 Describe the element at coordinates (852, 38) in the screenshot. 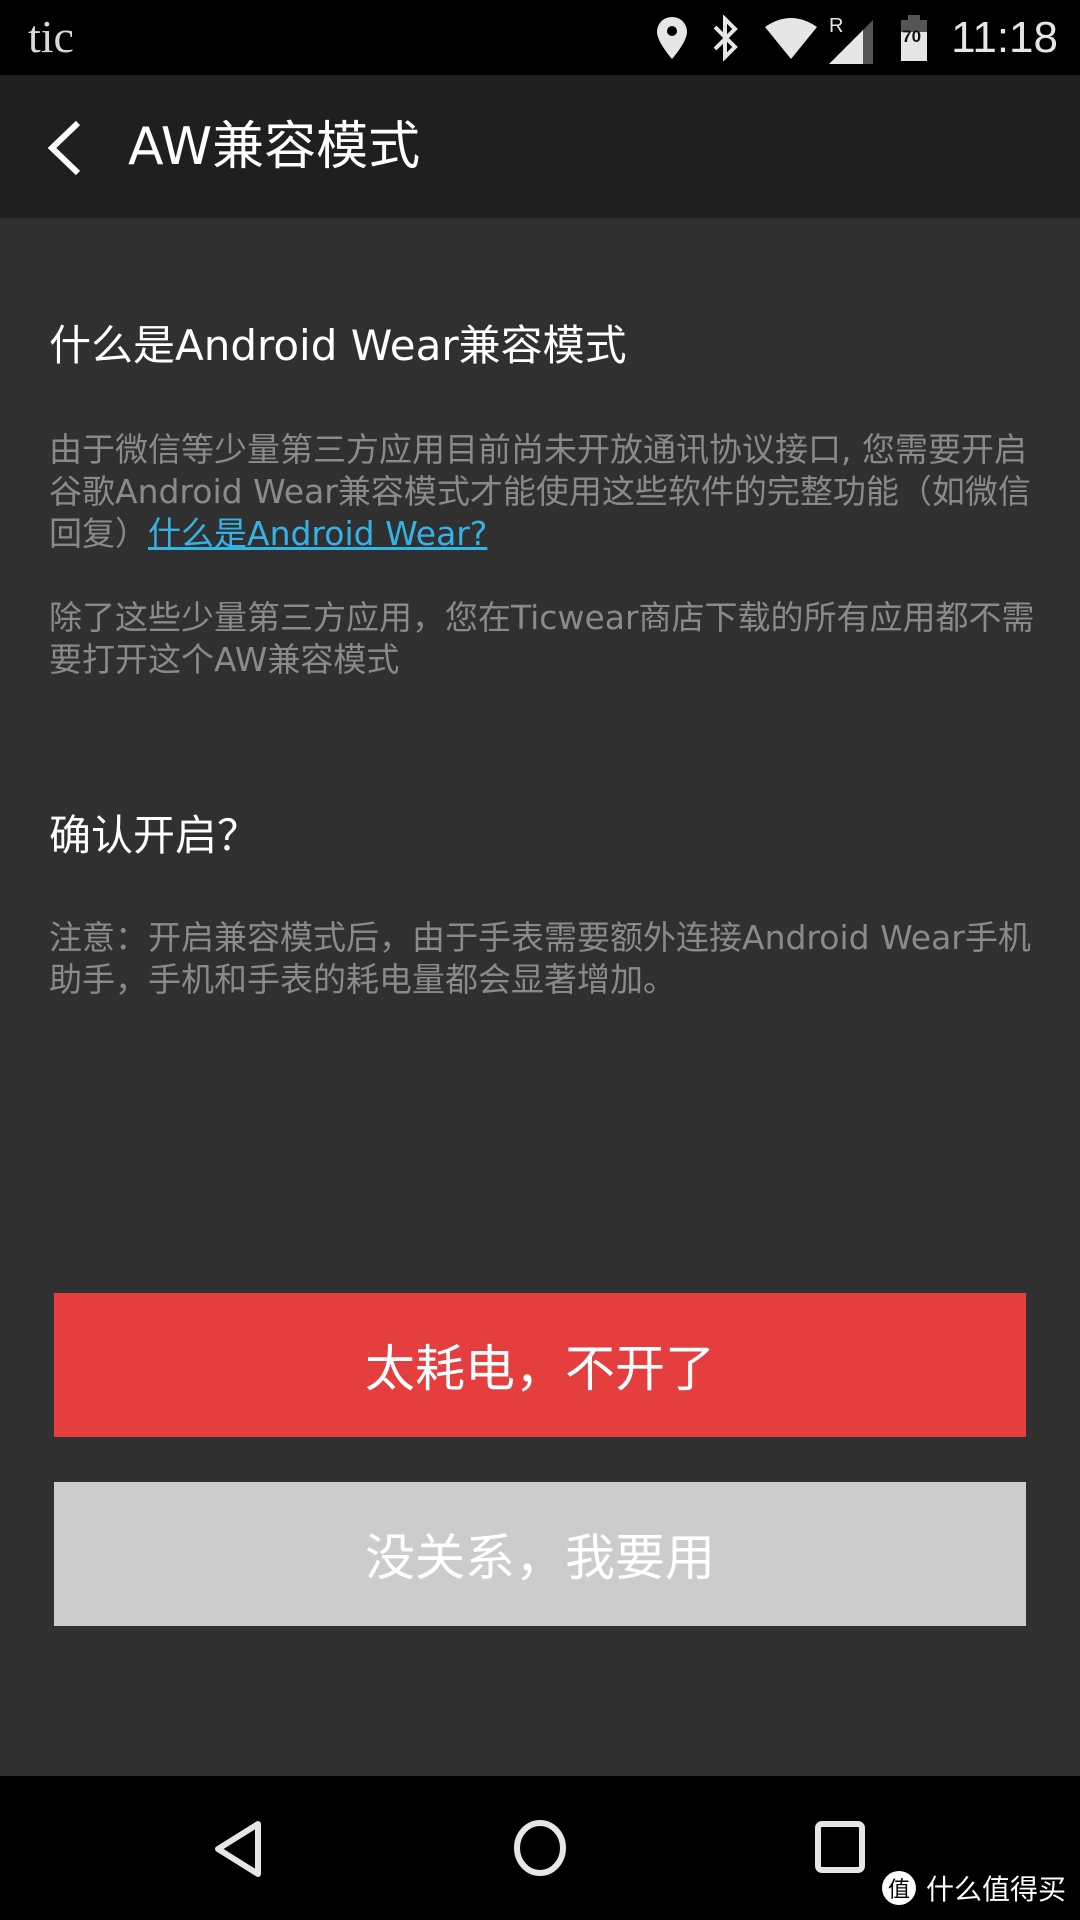

I see `cellular-roaming-icon: R` at that location.